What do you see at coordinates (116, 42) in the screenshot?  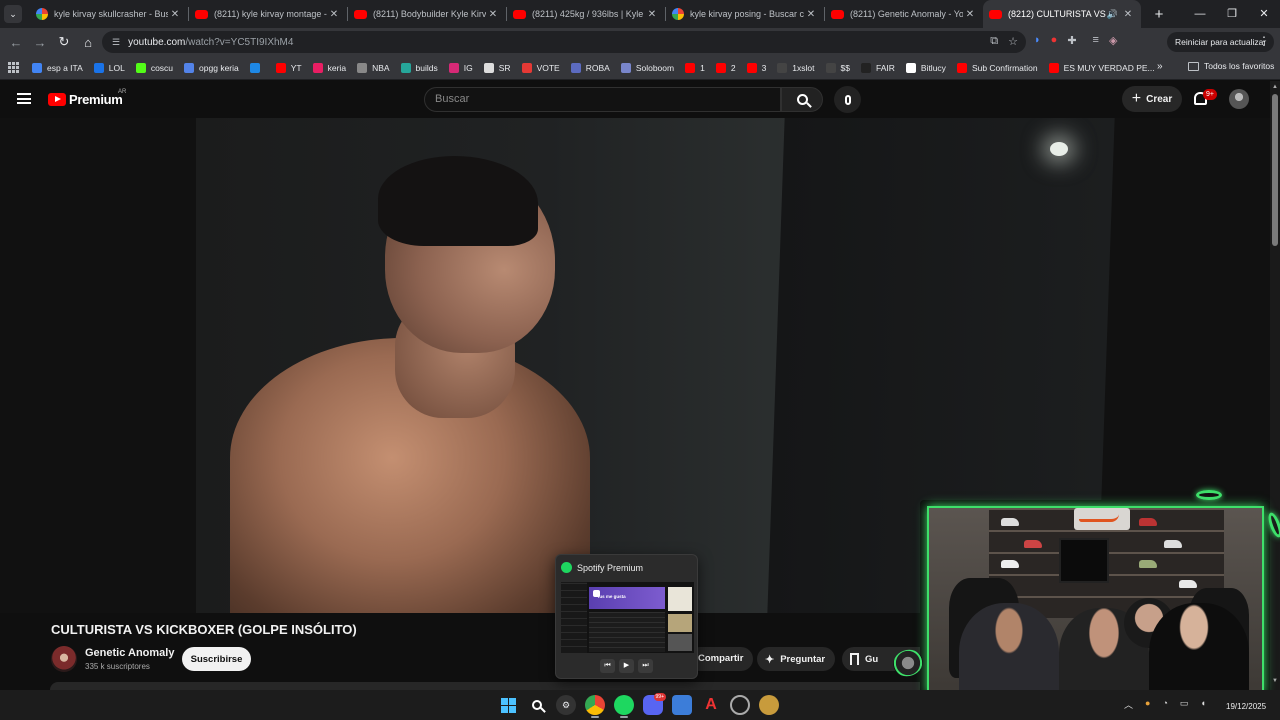 I see `site-info-icon: ☰` at bounding box center [116, 42].